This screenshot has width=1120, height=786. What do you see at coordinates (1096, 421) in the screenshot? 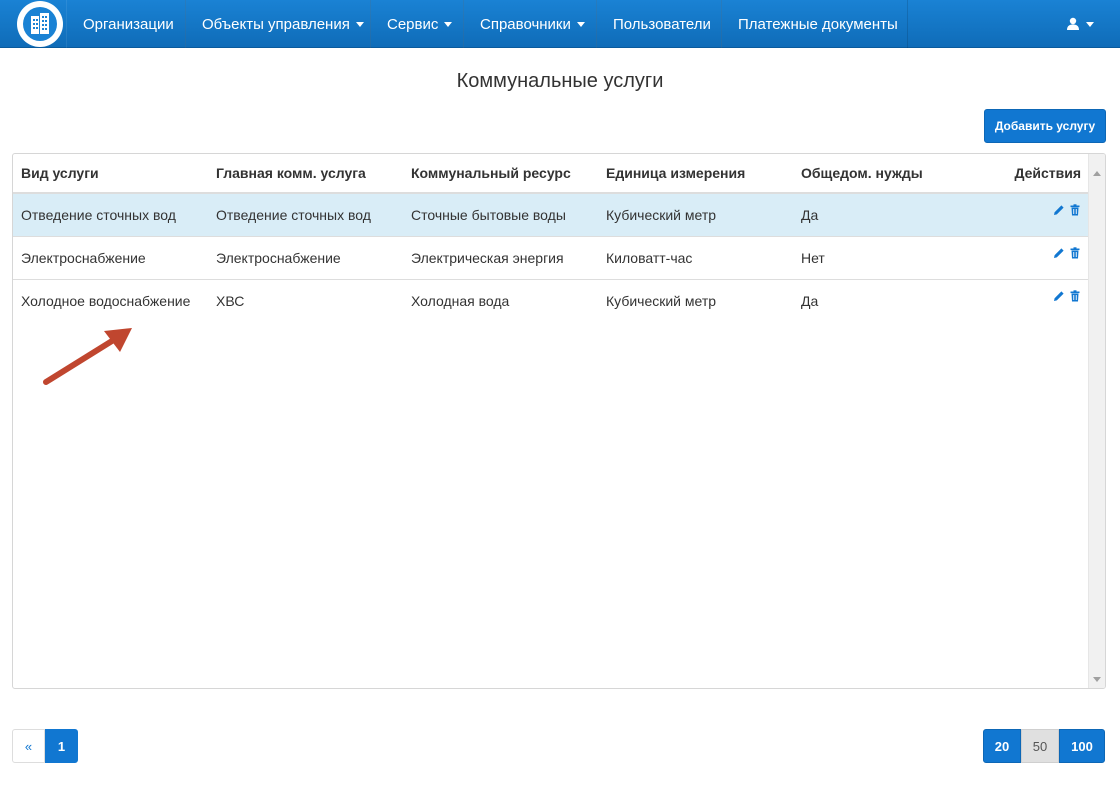
I see `vertical-scrollbar` at bounding box center [1096, 421].